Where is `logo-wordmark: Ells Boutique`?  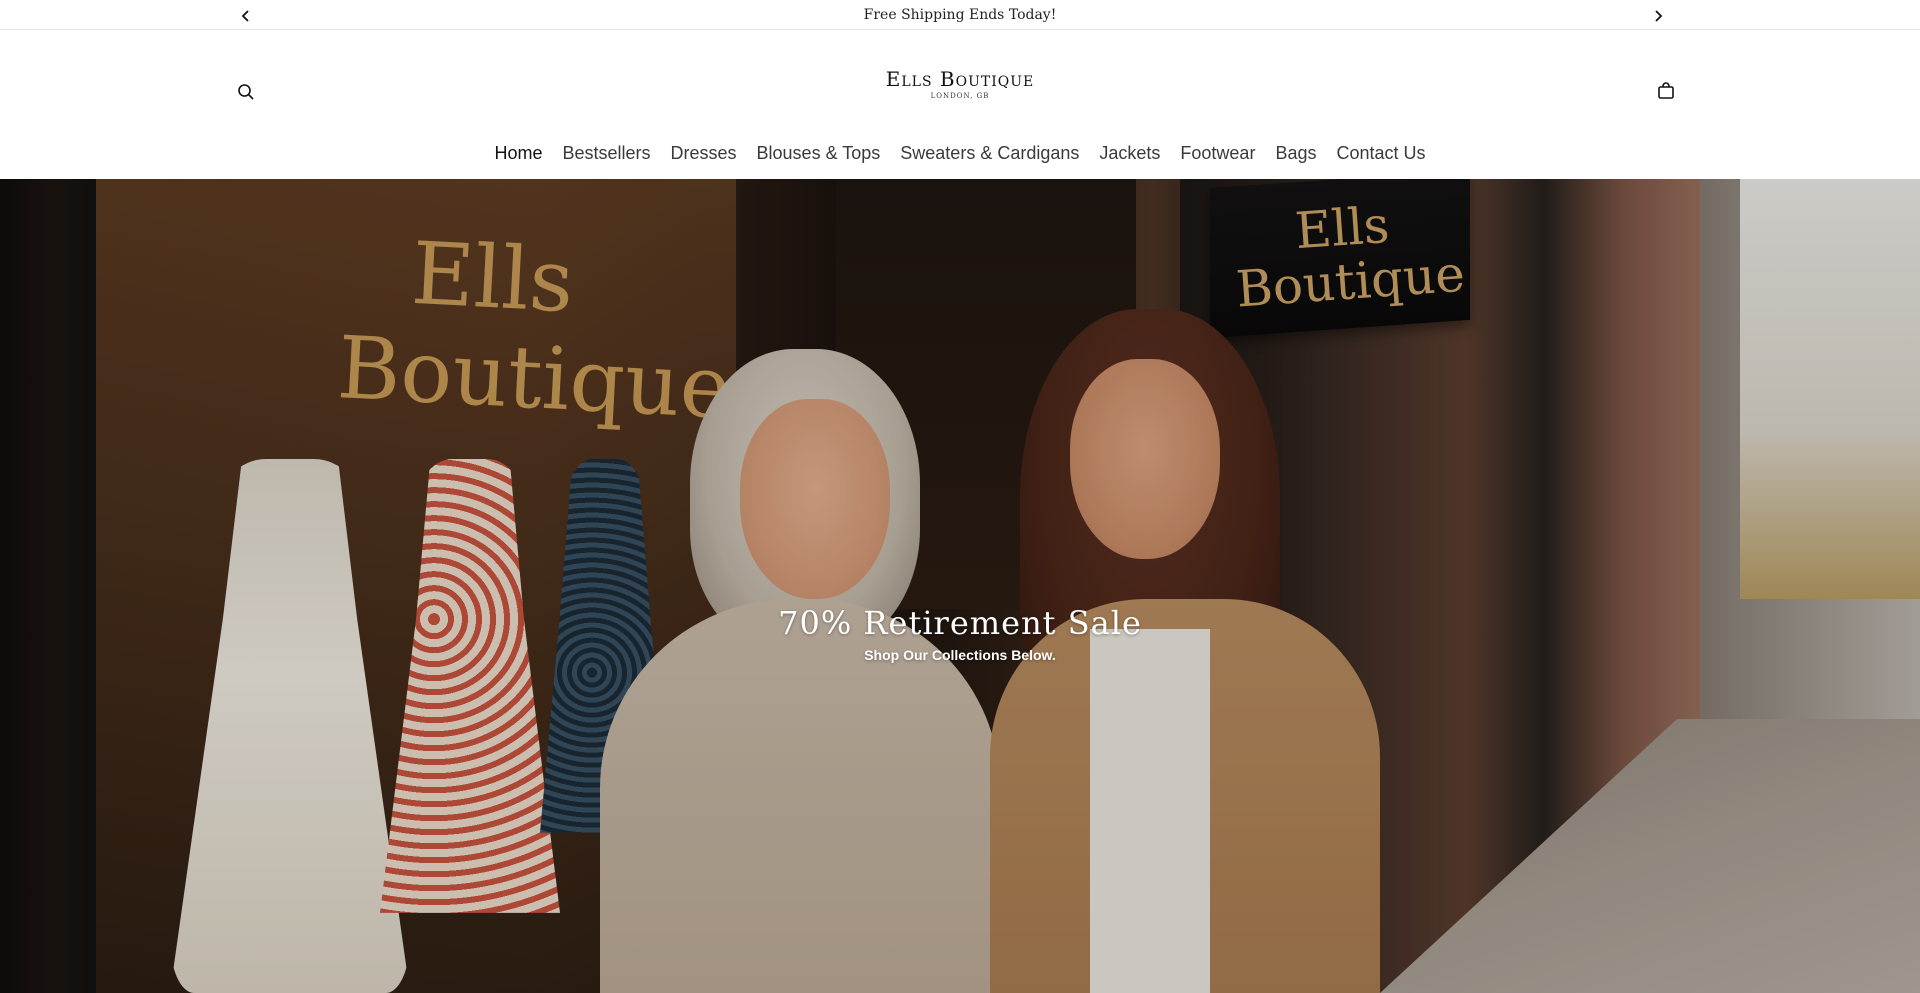 logo-wordmark: Ells Boutique is located at coordinates (960, 79).